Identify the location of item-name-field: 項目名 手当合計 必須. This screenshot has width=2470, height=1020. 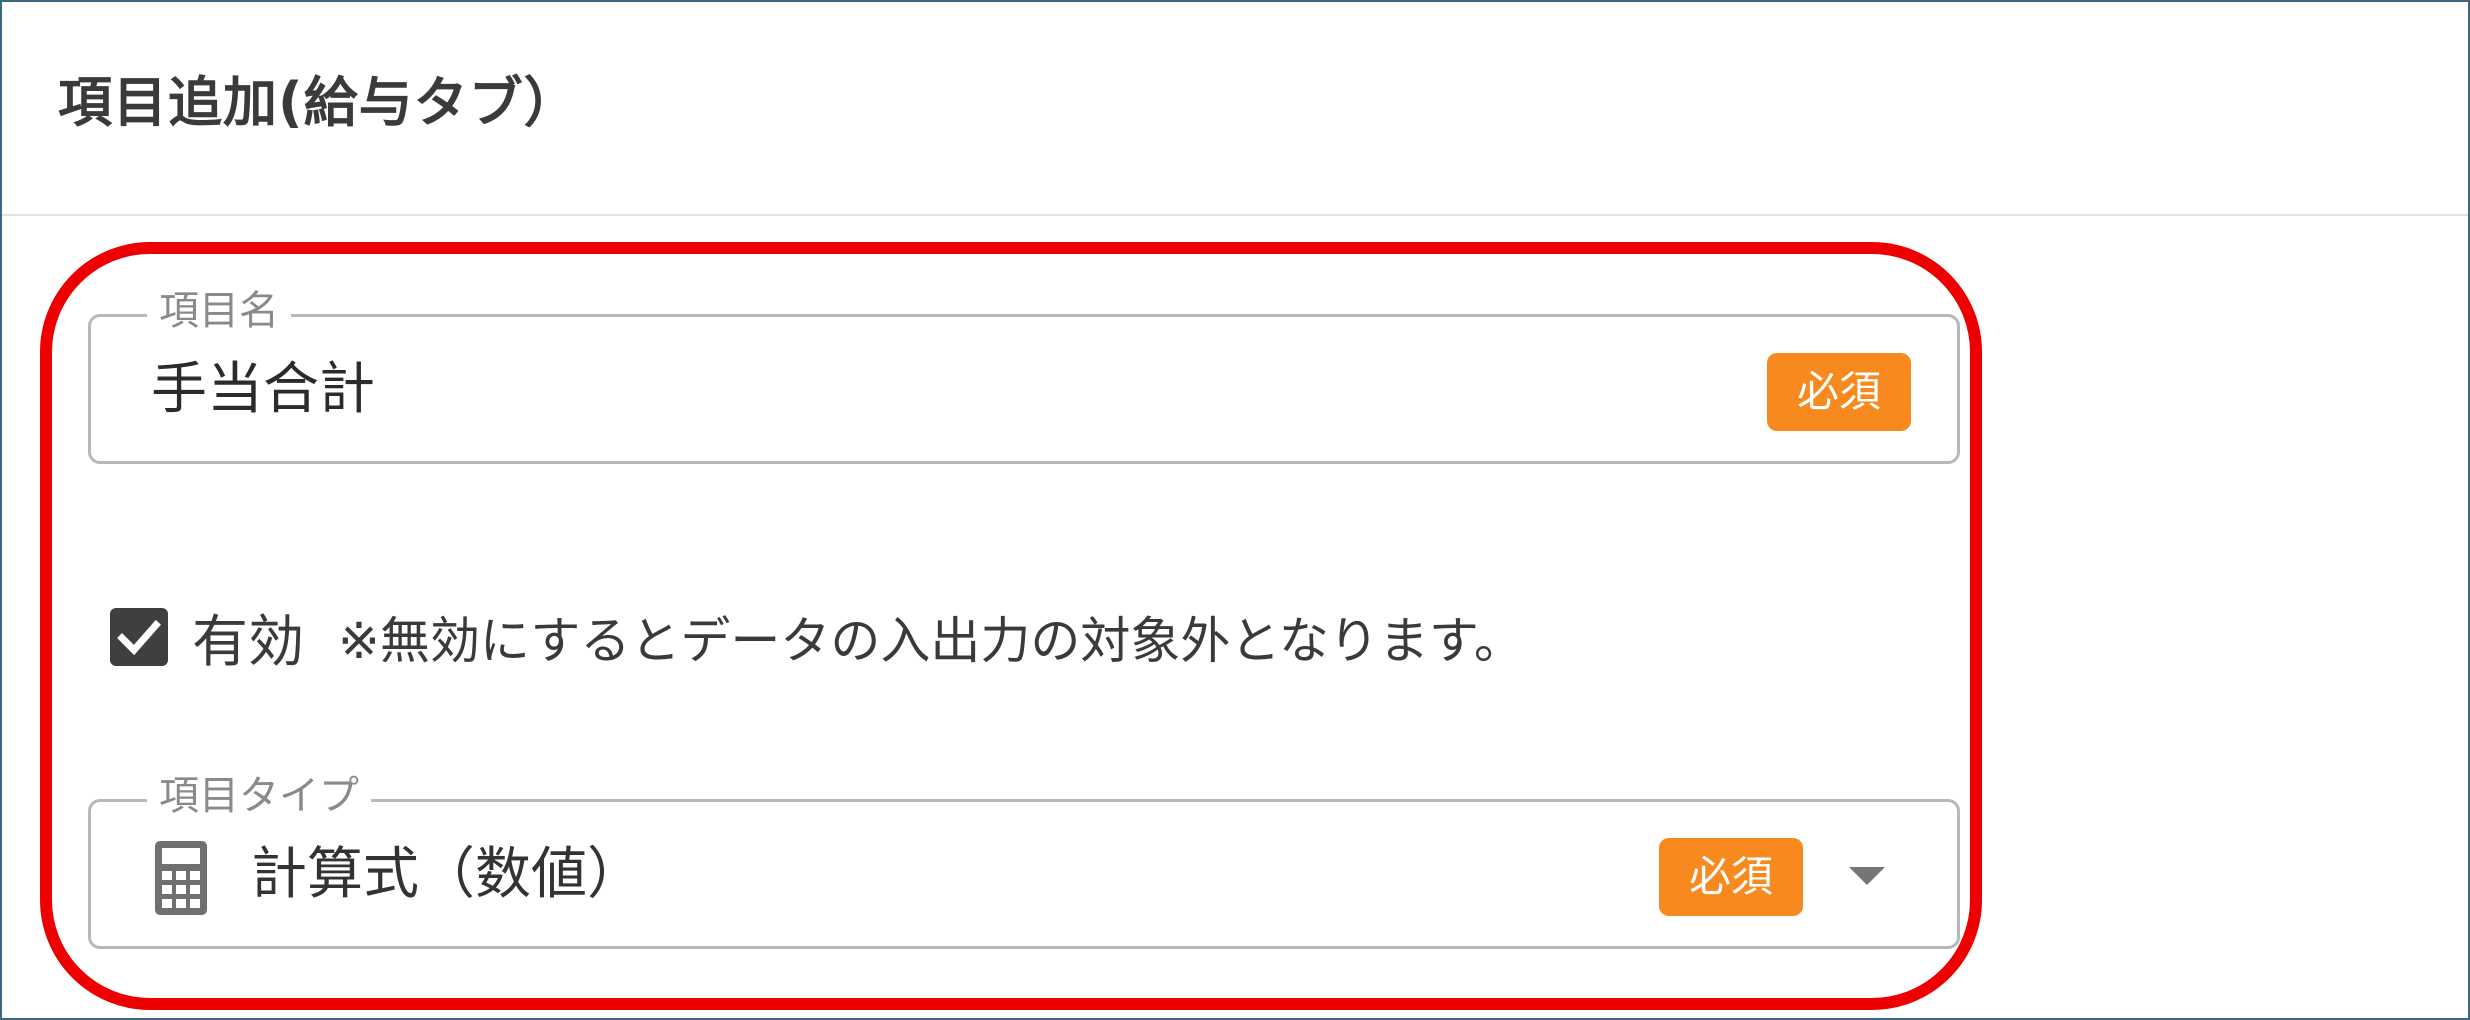
(1024, 375).